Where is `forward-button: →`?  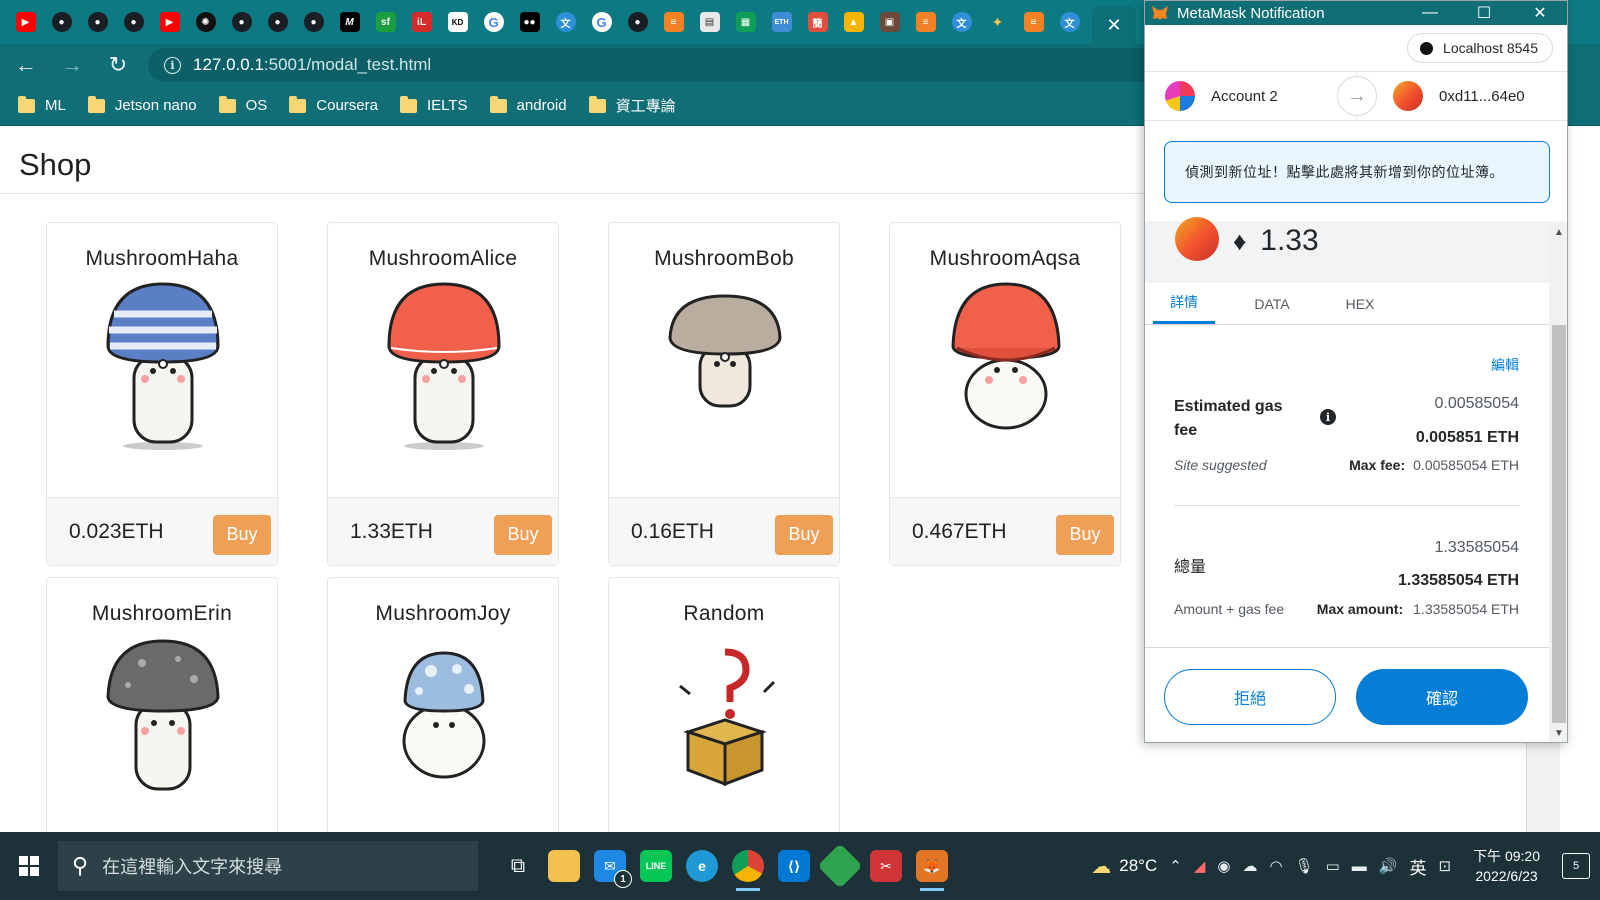 forward-button: → is located at coordinates (72, 65).